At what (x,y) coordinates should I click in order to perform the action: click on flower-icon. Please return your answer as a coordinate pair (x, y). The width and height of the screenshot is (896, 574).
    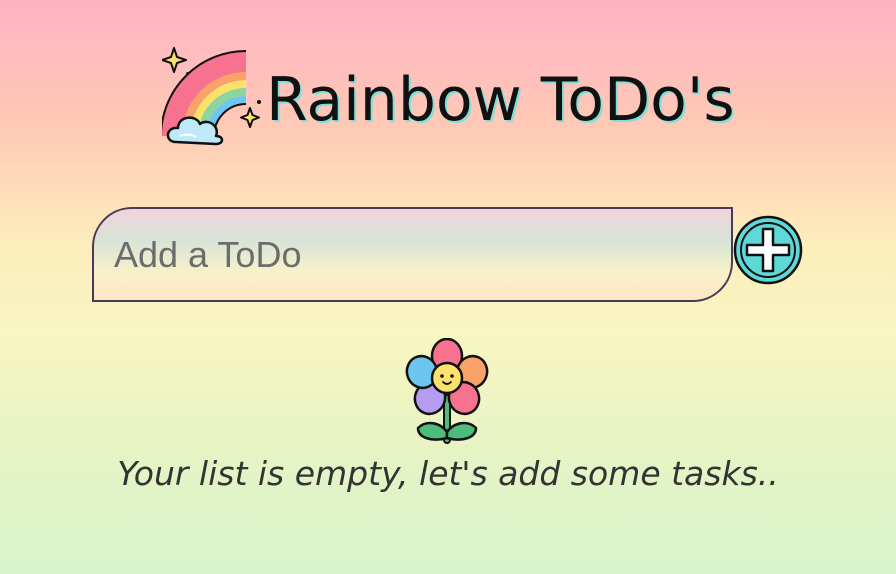
    Looking at the image, I should click on (447, 390).